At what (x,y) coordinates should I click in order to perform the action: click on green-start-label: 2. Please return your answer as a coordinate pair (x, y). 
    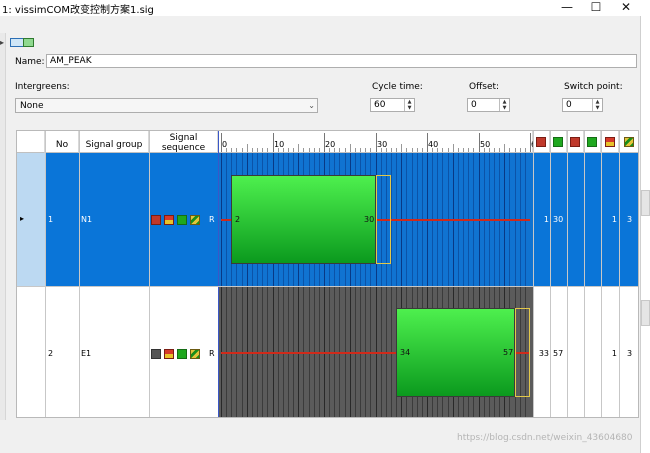
    Looking at the image, I should click on (238, 219).